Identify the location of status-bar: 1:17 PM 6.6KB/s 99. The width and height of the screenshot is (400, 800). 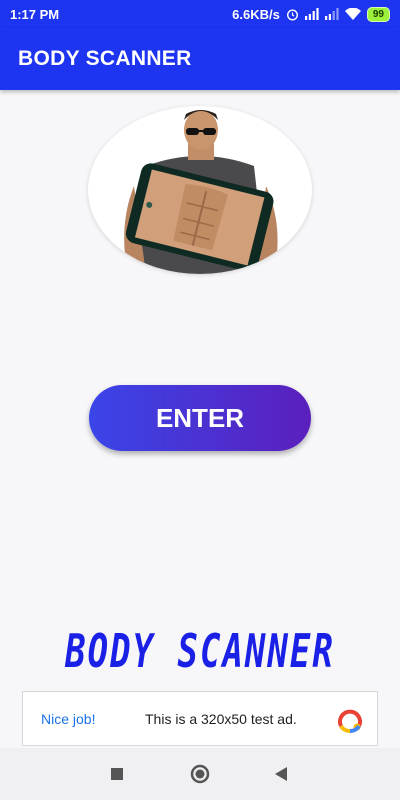
(200, 14).